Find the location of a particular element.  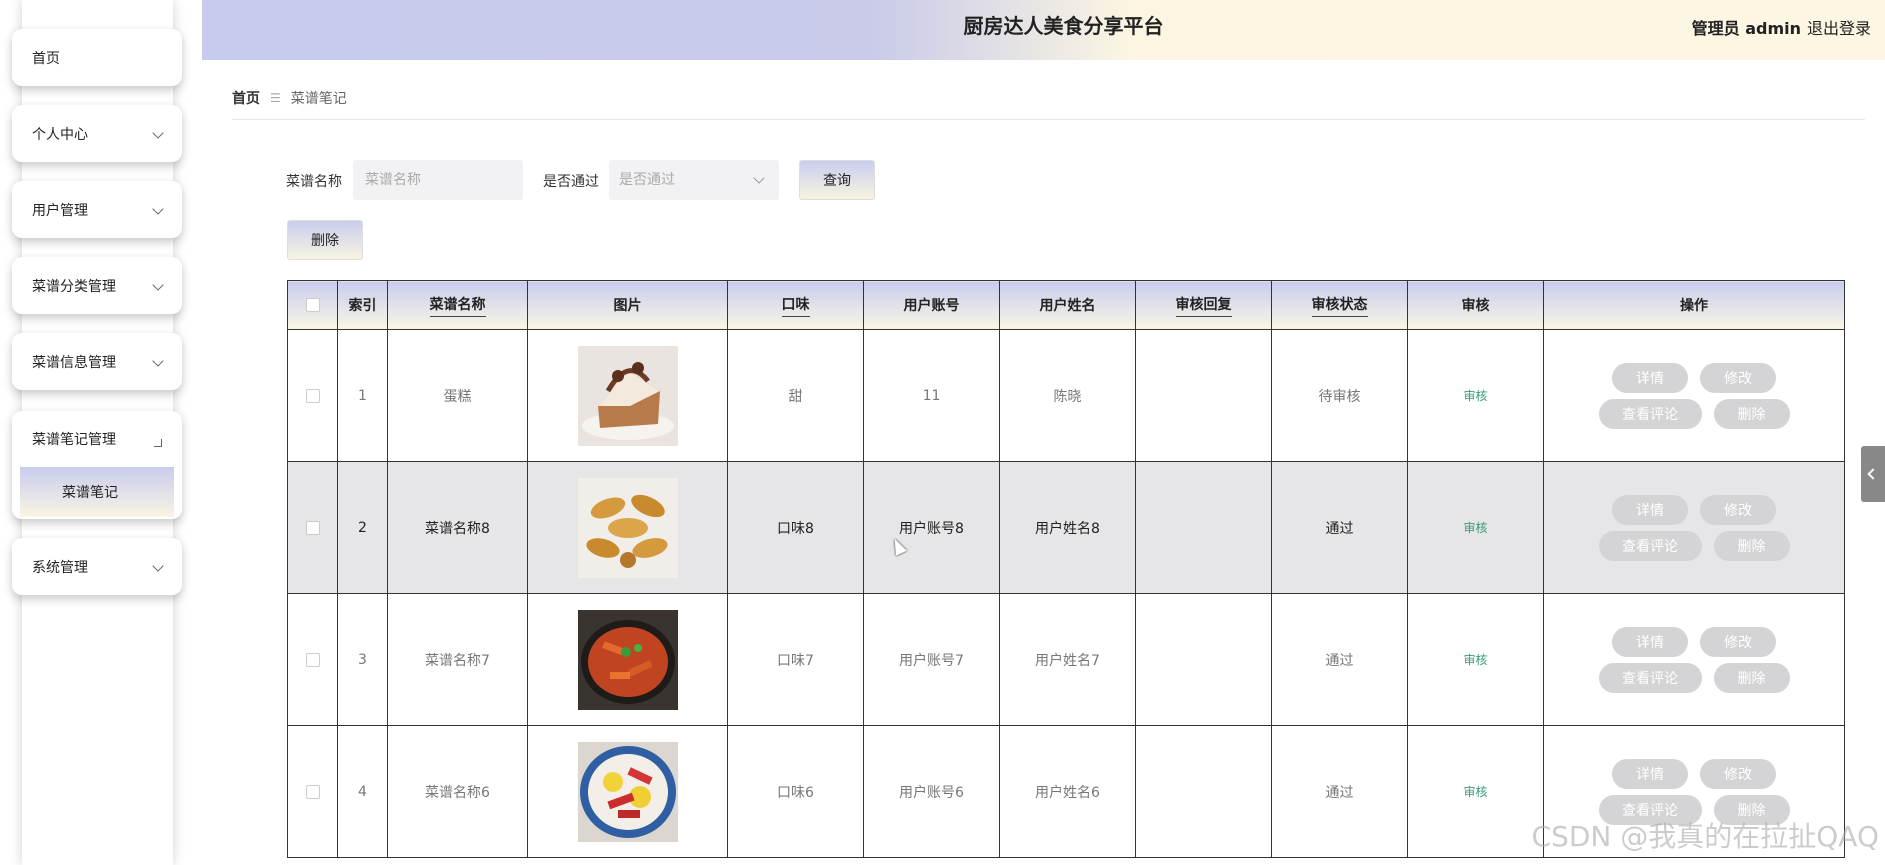

cell-username: 用户姓名7 is located at coordinates (1067, 659).